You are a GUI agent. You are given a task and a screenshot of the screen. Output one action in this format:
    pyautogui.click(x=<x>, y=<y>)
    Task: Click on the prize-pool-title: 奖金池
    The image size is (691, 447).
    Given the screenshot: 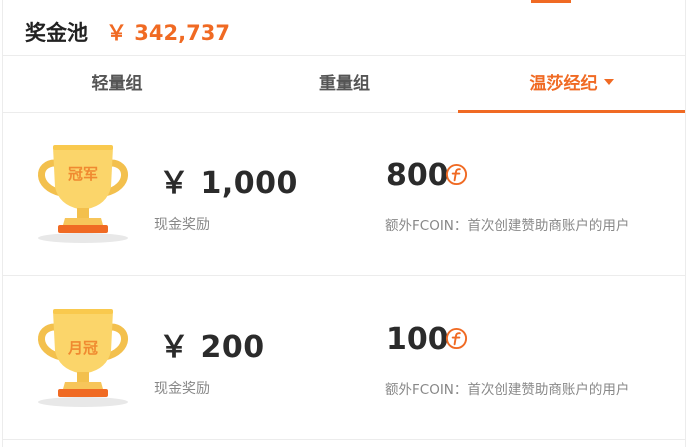 What is the action you would take?
    pyautogui.click(x=56, y=33)
    